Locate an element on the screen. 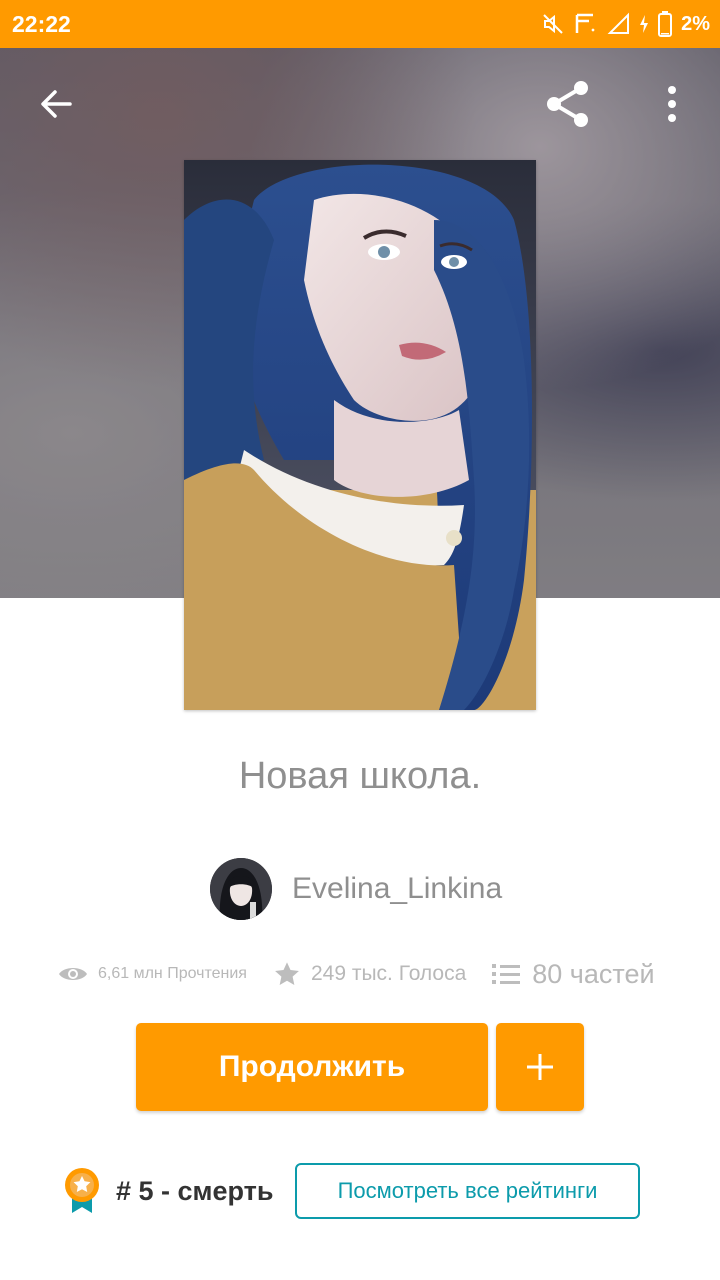 This screenshot has width=720, height=1280. avatar-illustration is located at coordinates (241, 889).